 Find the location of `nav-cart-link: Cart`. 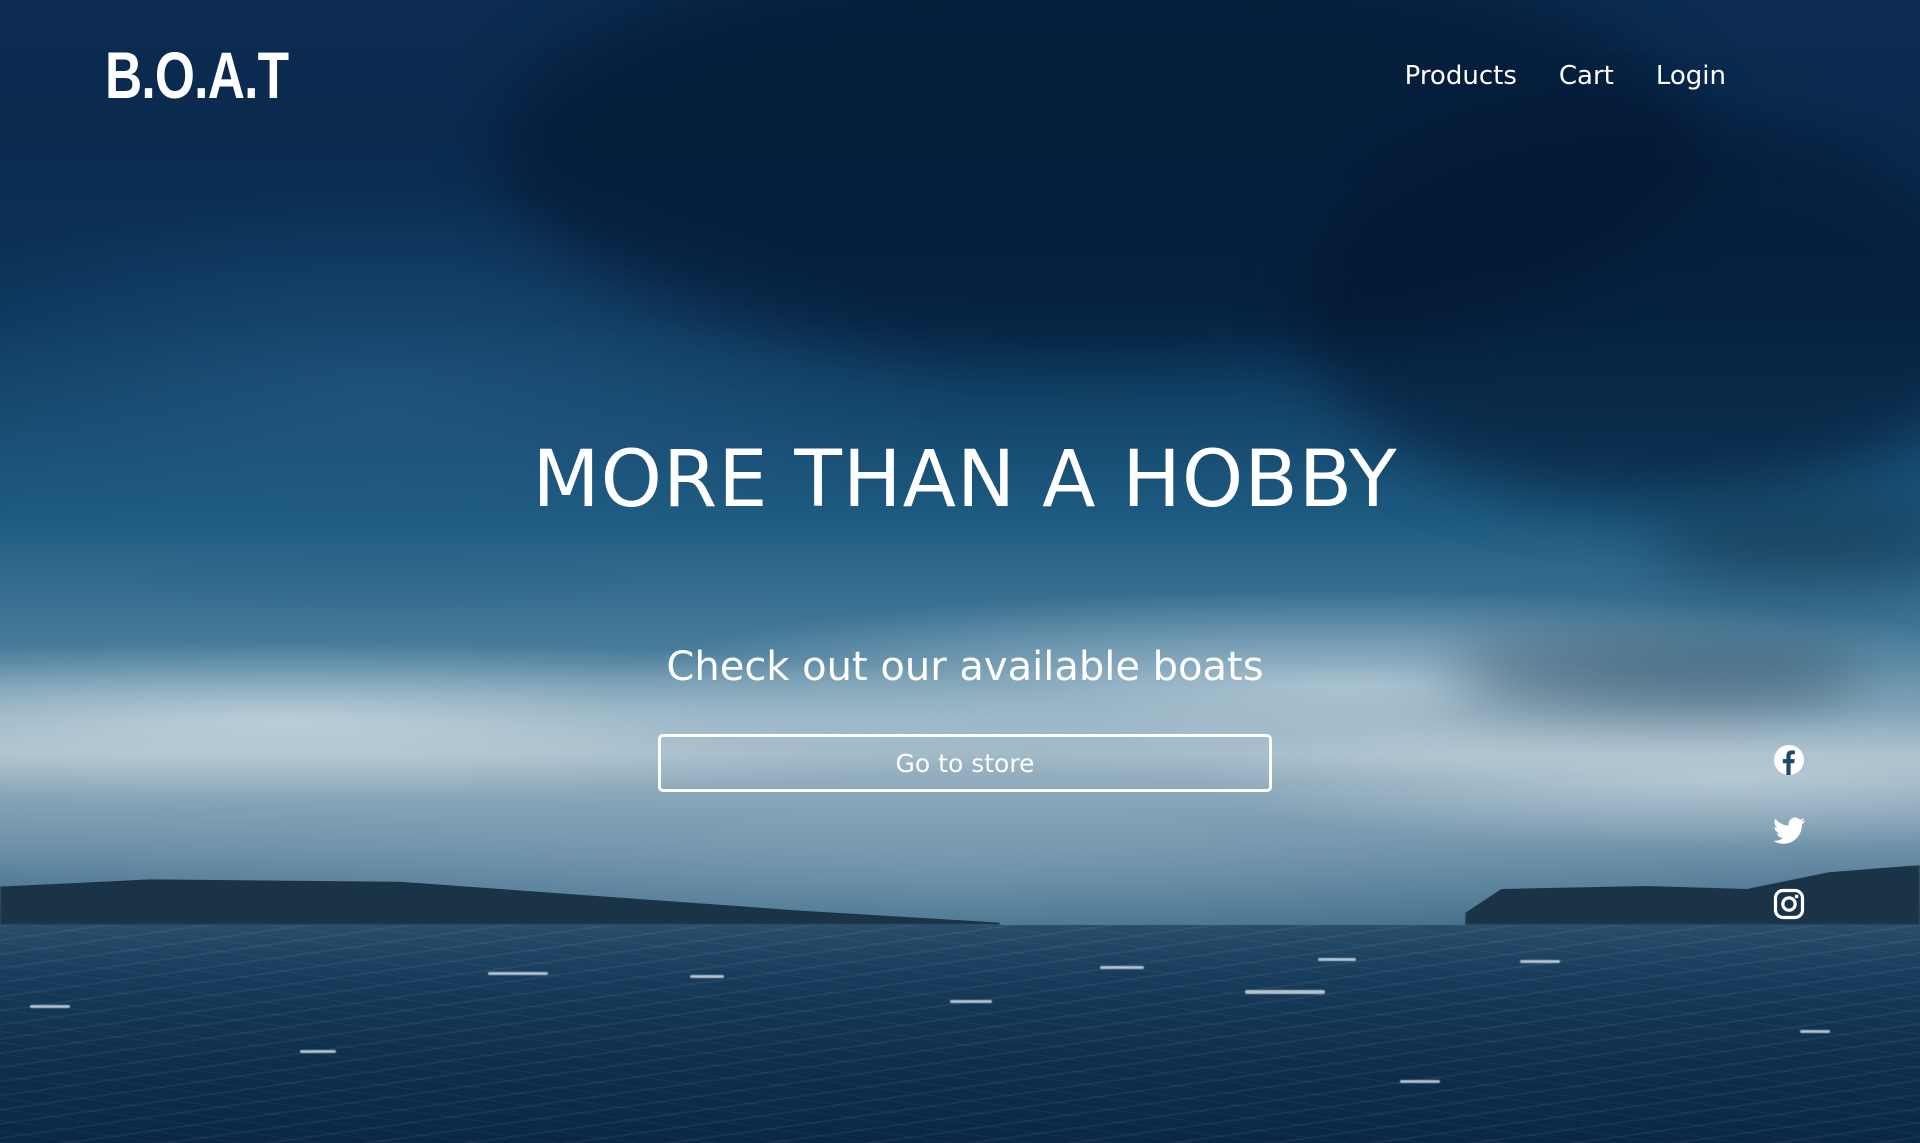

nav-cart-link: Cart is located at coordinates (1586, 76).